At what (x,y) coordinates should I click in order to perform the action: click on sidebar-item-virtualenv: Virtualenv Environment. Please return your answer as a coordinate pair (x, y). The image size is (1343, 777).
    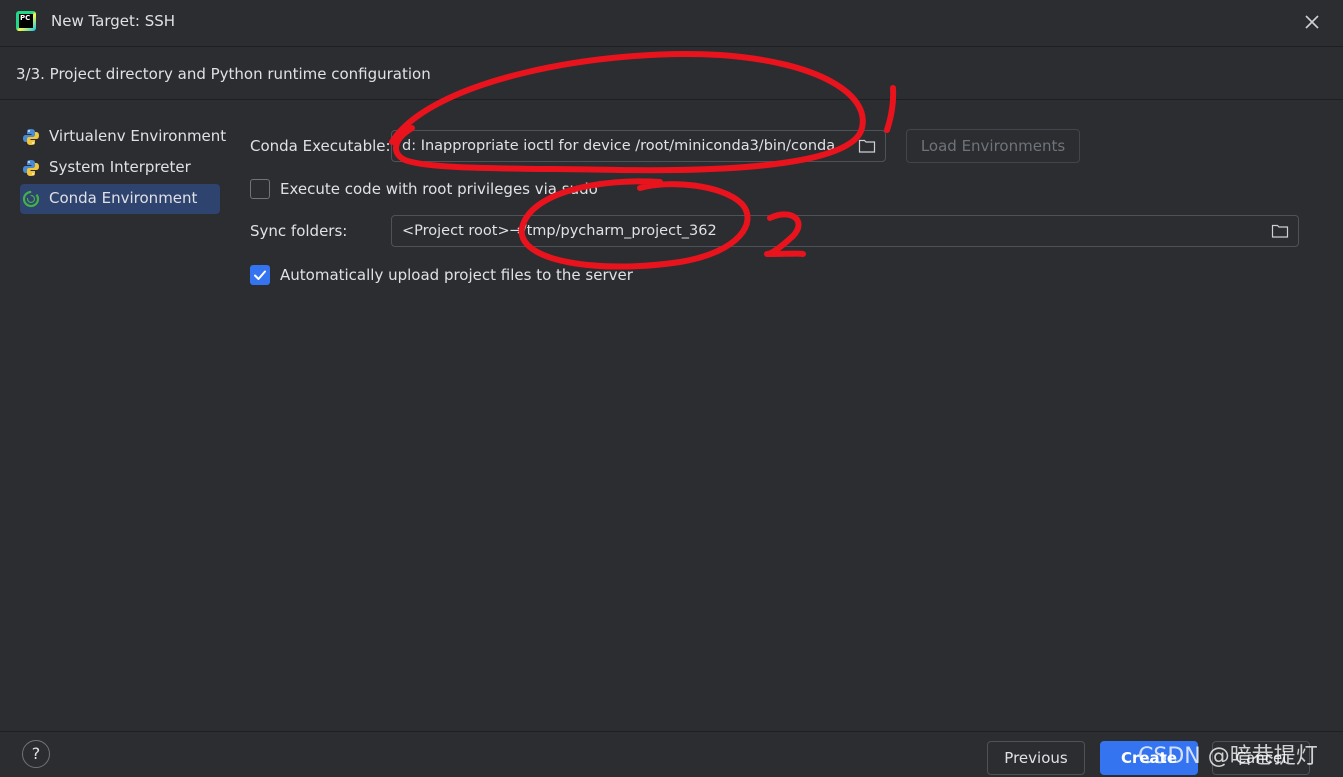
    Looking at the image, I should click on (123, 137).